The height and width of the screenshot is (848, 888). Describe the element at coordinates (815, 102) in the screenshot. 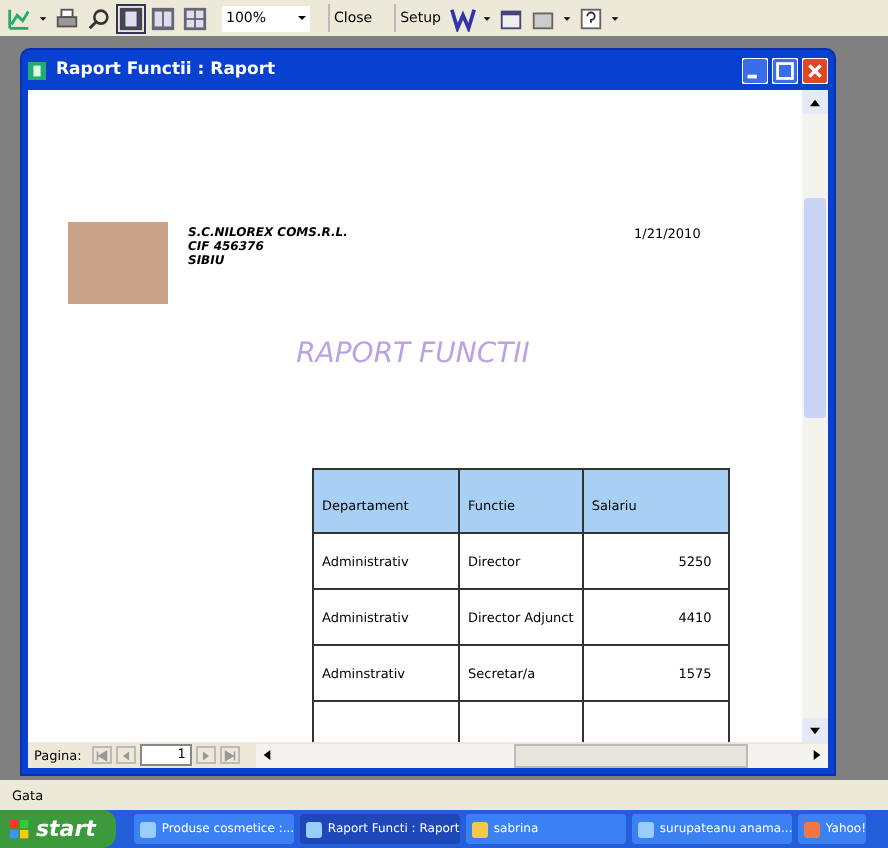

I see `up-arrow-icon` at that location.